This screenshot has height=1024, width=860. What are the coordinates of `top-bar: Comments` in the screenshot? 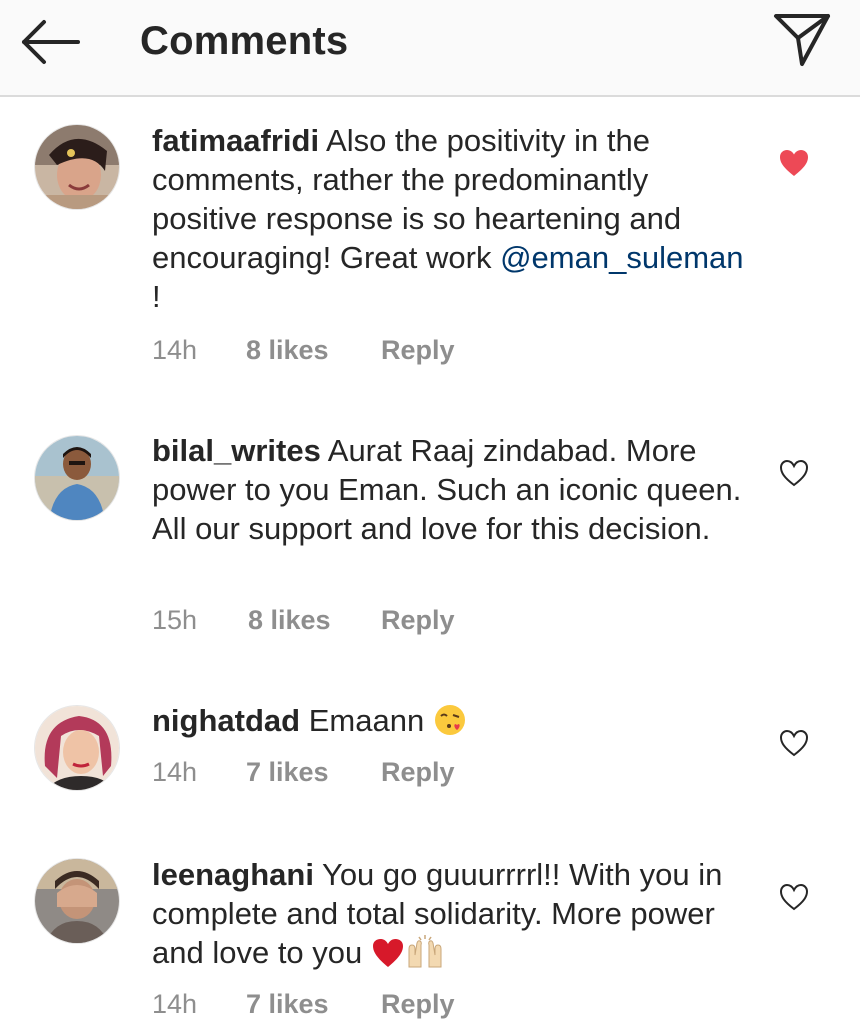 It's located at (430, 48).